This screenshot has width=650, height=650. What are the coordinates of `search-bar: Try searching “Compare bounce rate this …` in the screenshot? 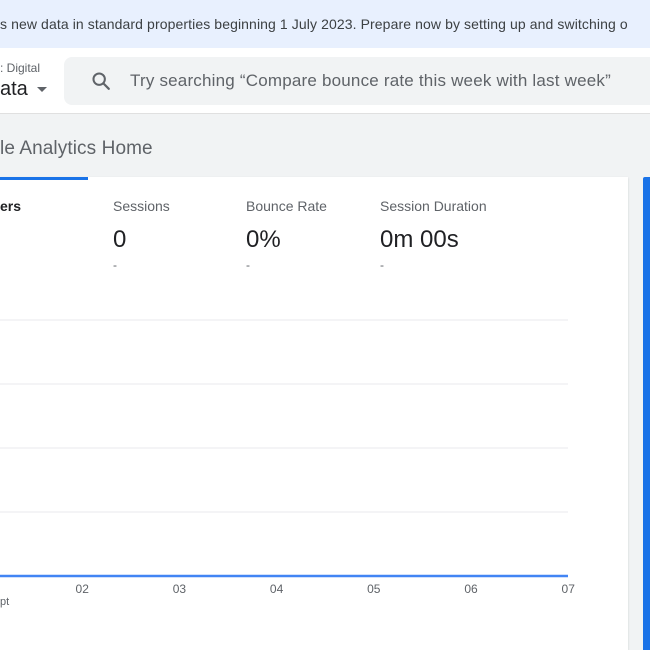 It's located at (357, 81).